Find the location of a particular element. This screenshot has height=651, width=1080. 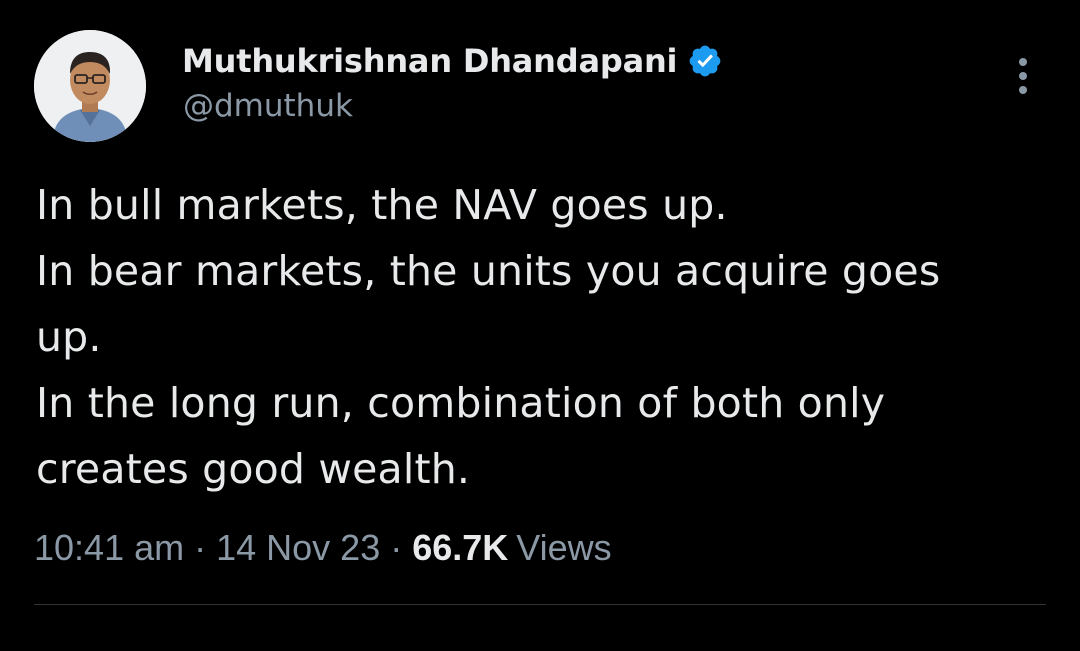

avatar is located at coordinates (90, 86).